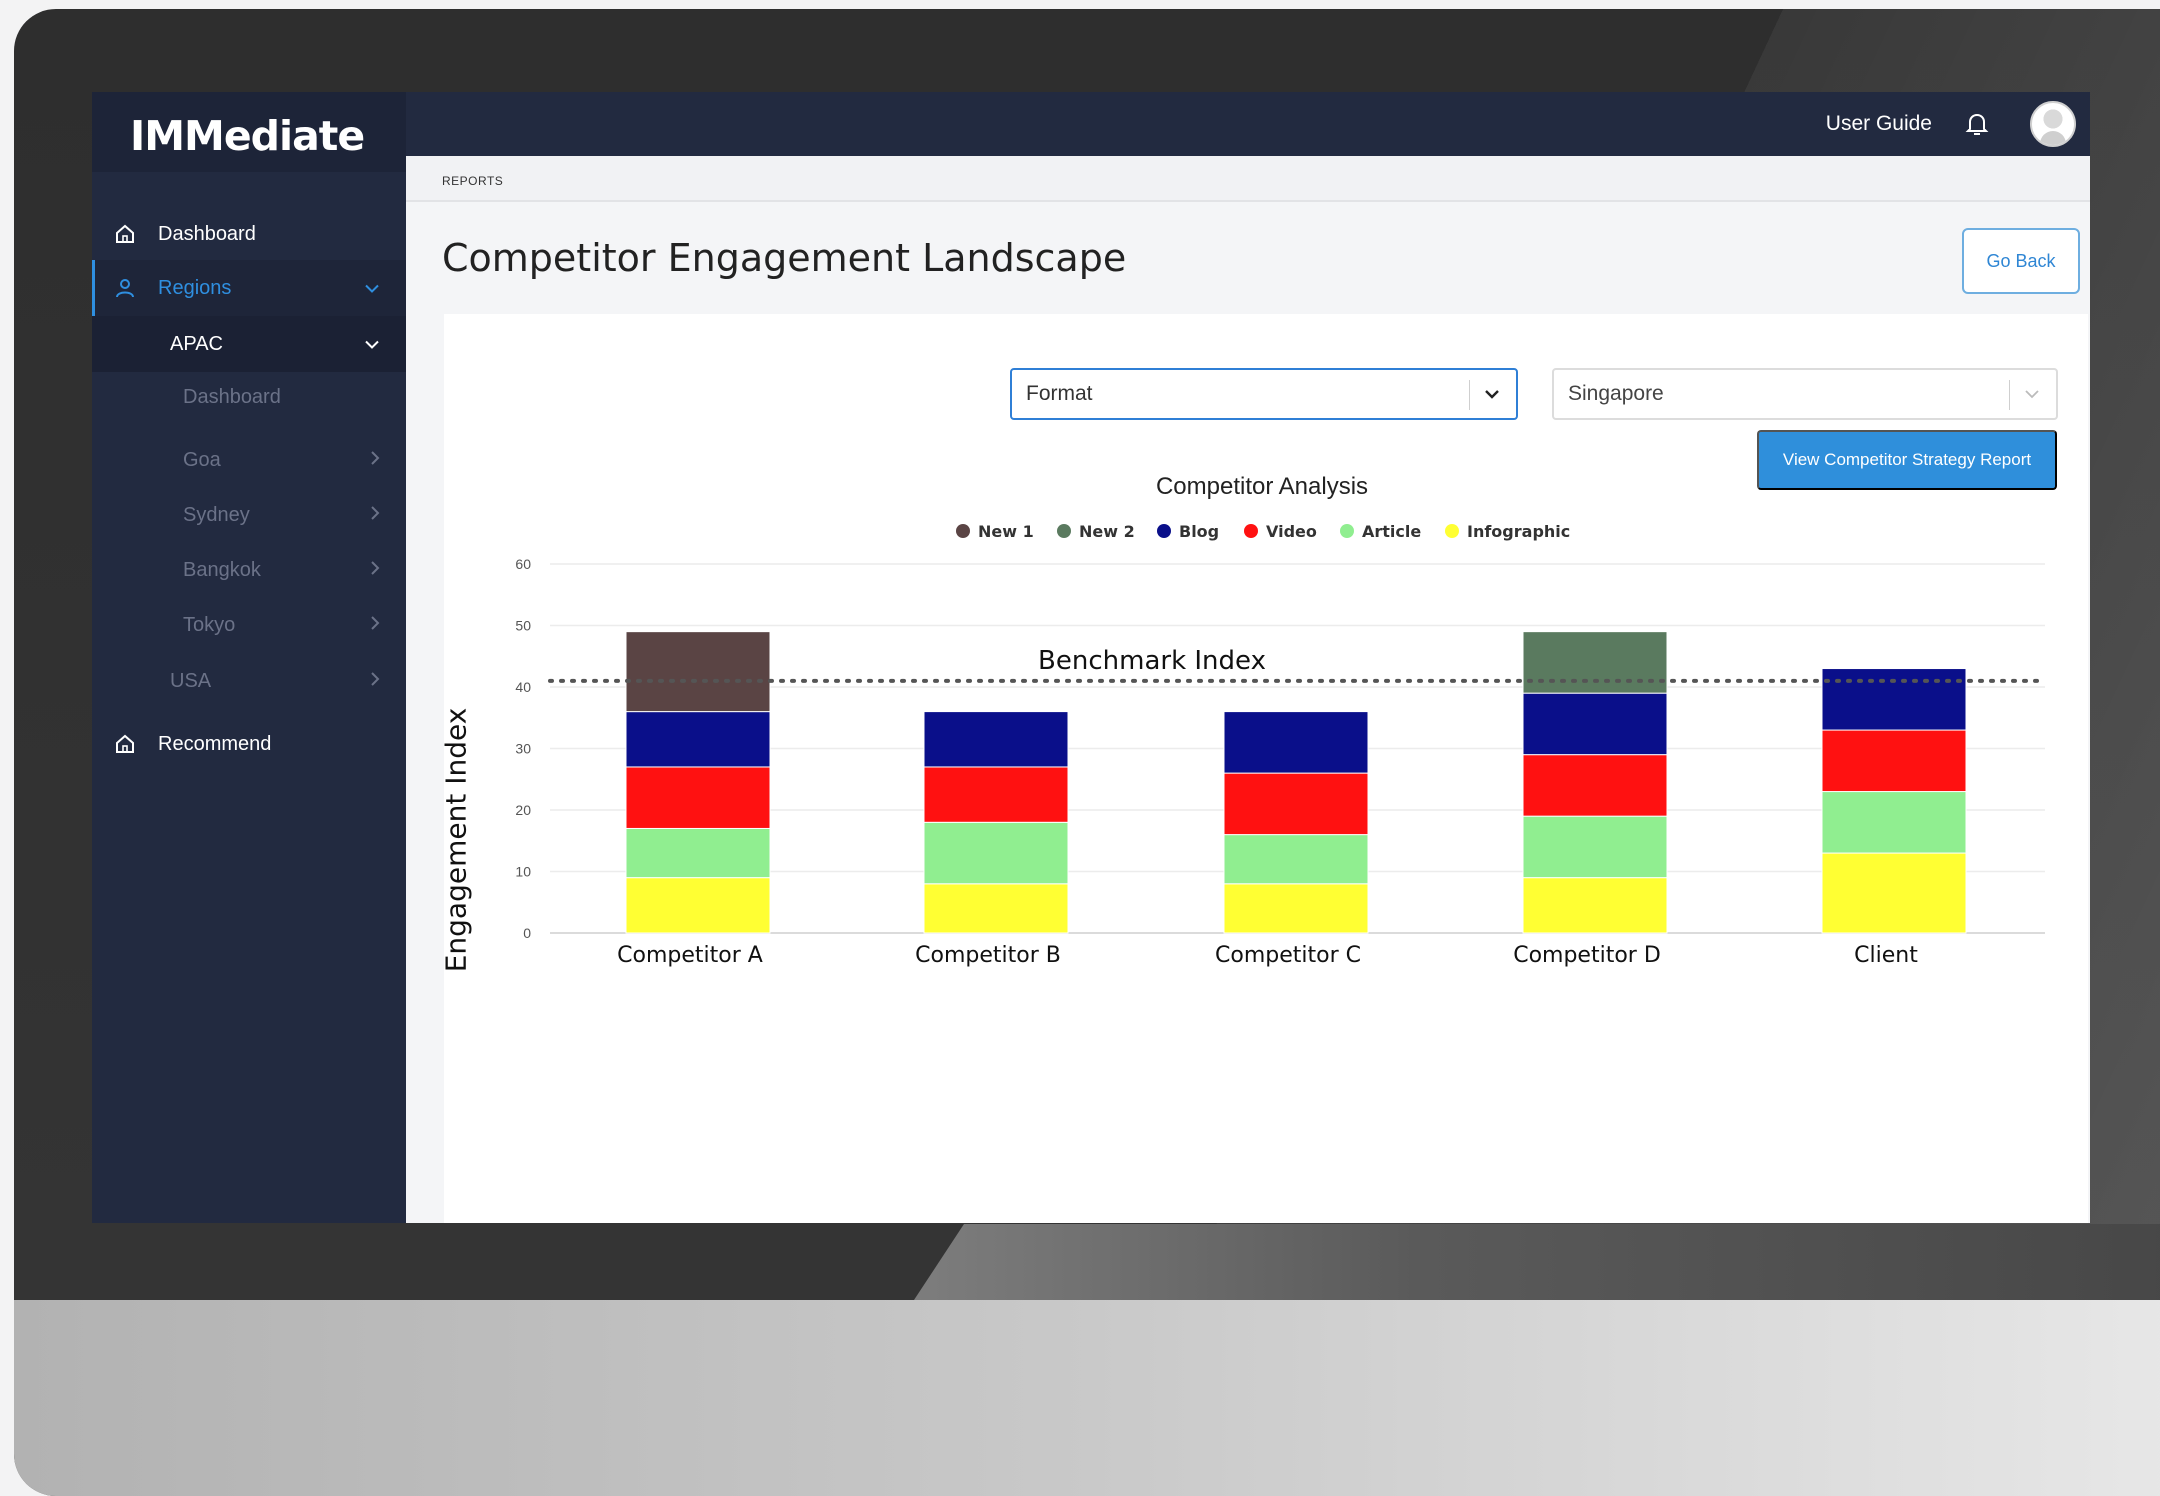 This screenshot has width=2160, height=1496. Describe the element at coordinates (472, 181) in the screenshot. I see `breadcrumb: REPORTS` at that location.